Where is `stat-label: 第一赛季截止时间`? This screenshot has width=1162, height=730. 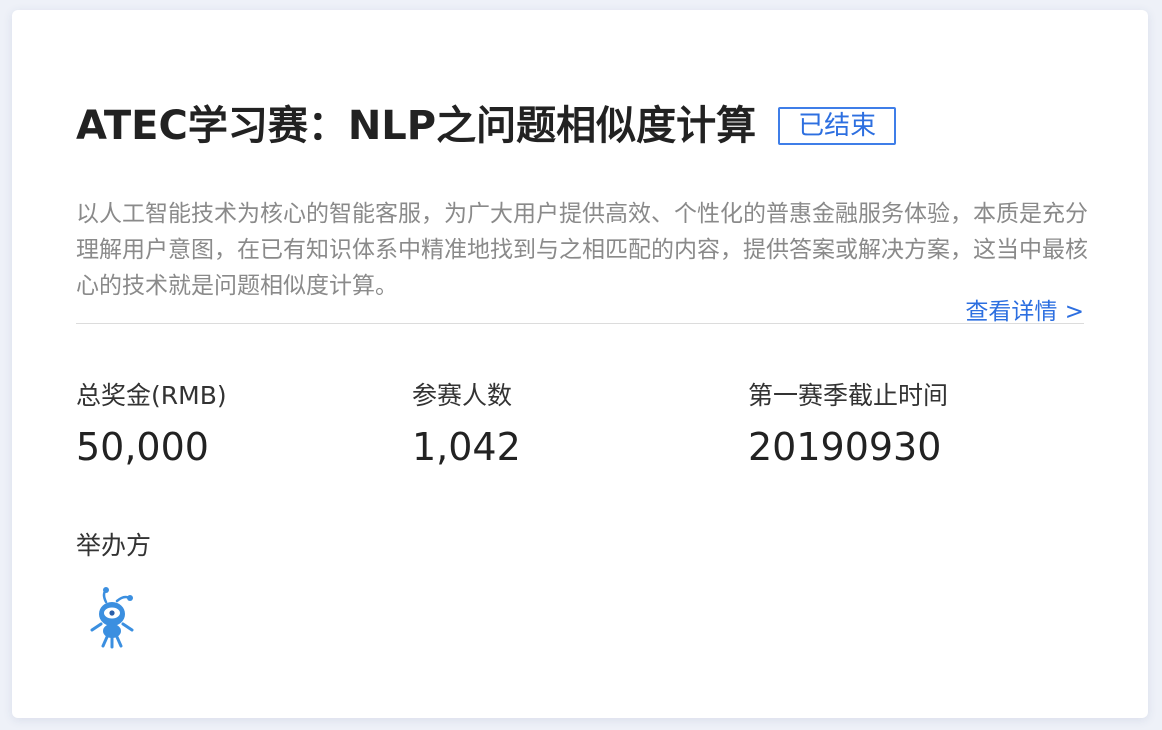 stat-label: 第一赛季截止时间 is located at coordinates (848, 395).